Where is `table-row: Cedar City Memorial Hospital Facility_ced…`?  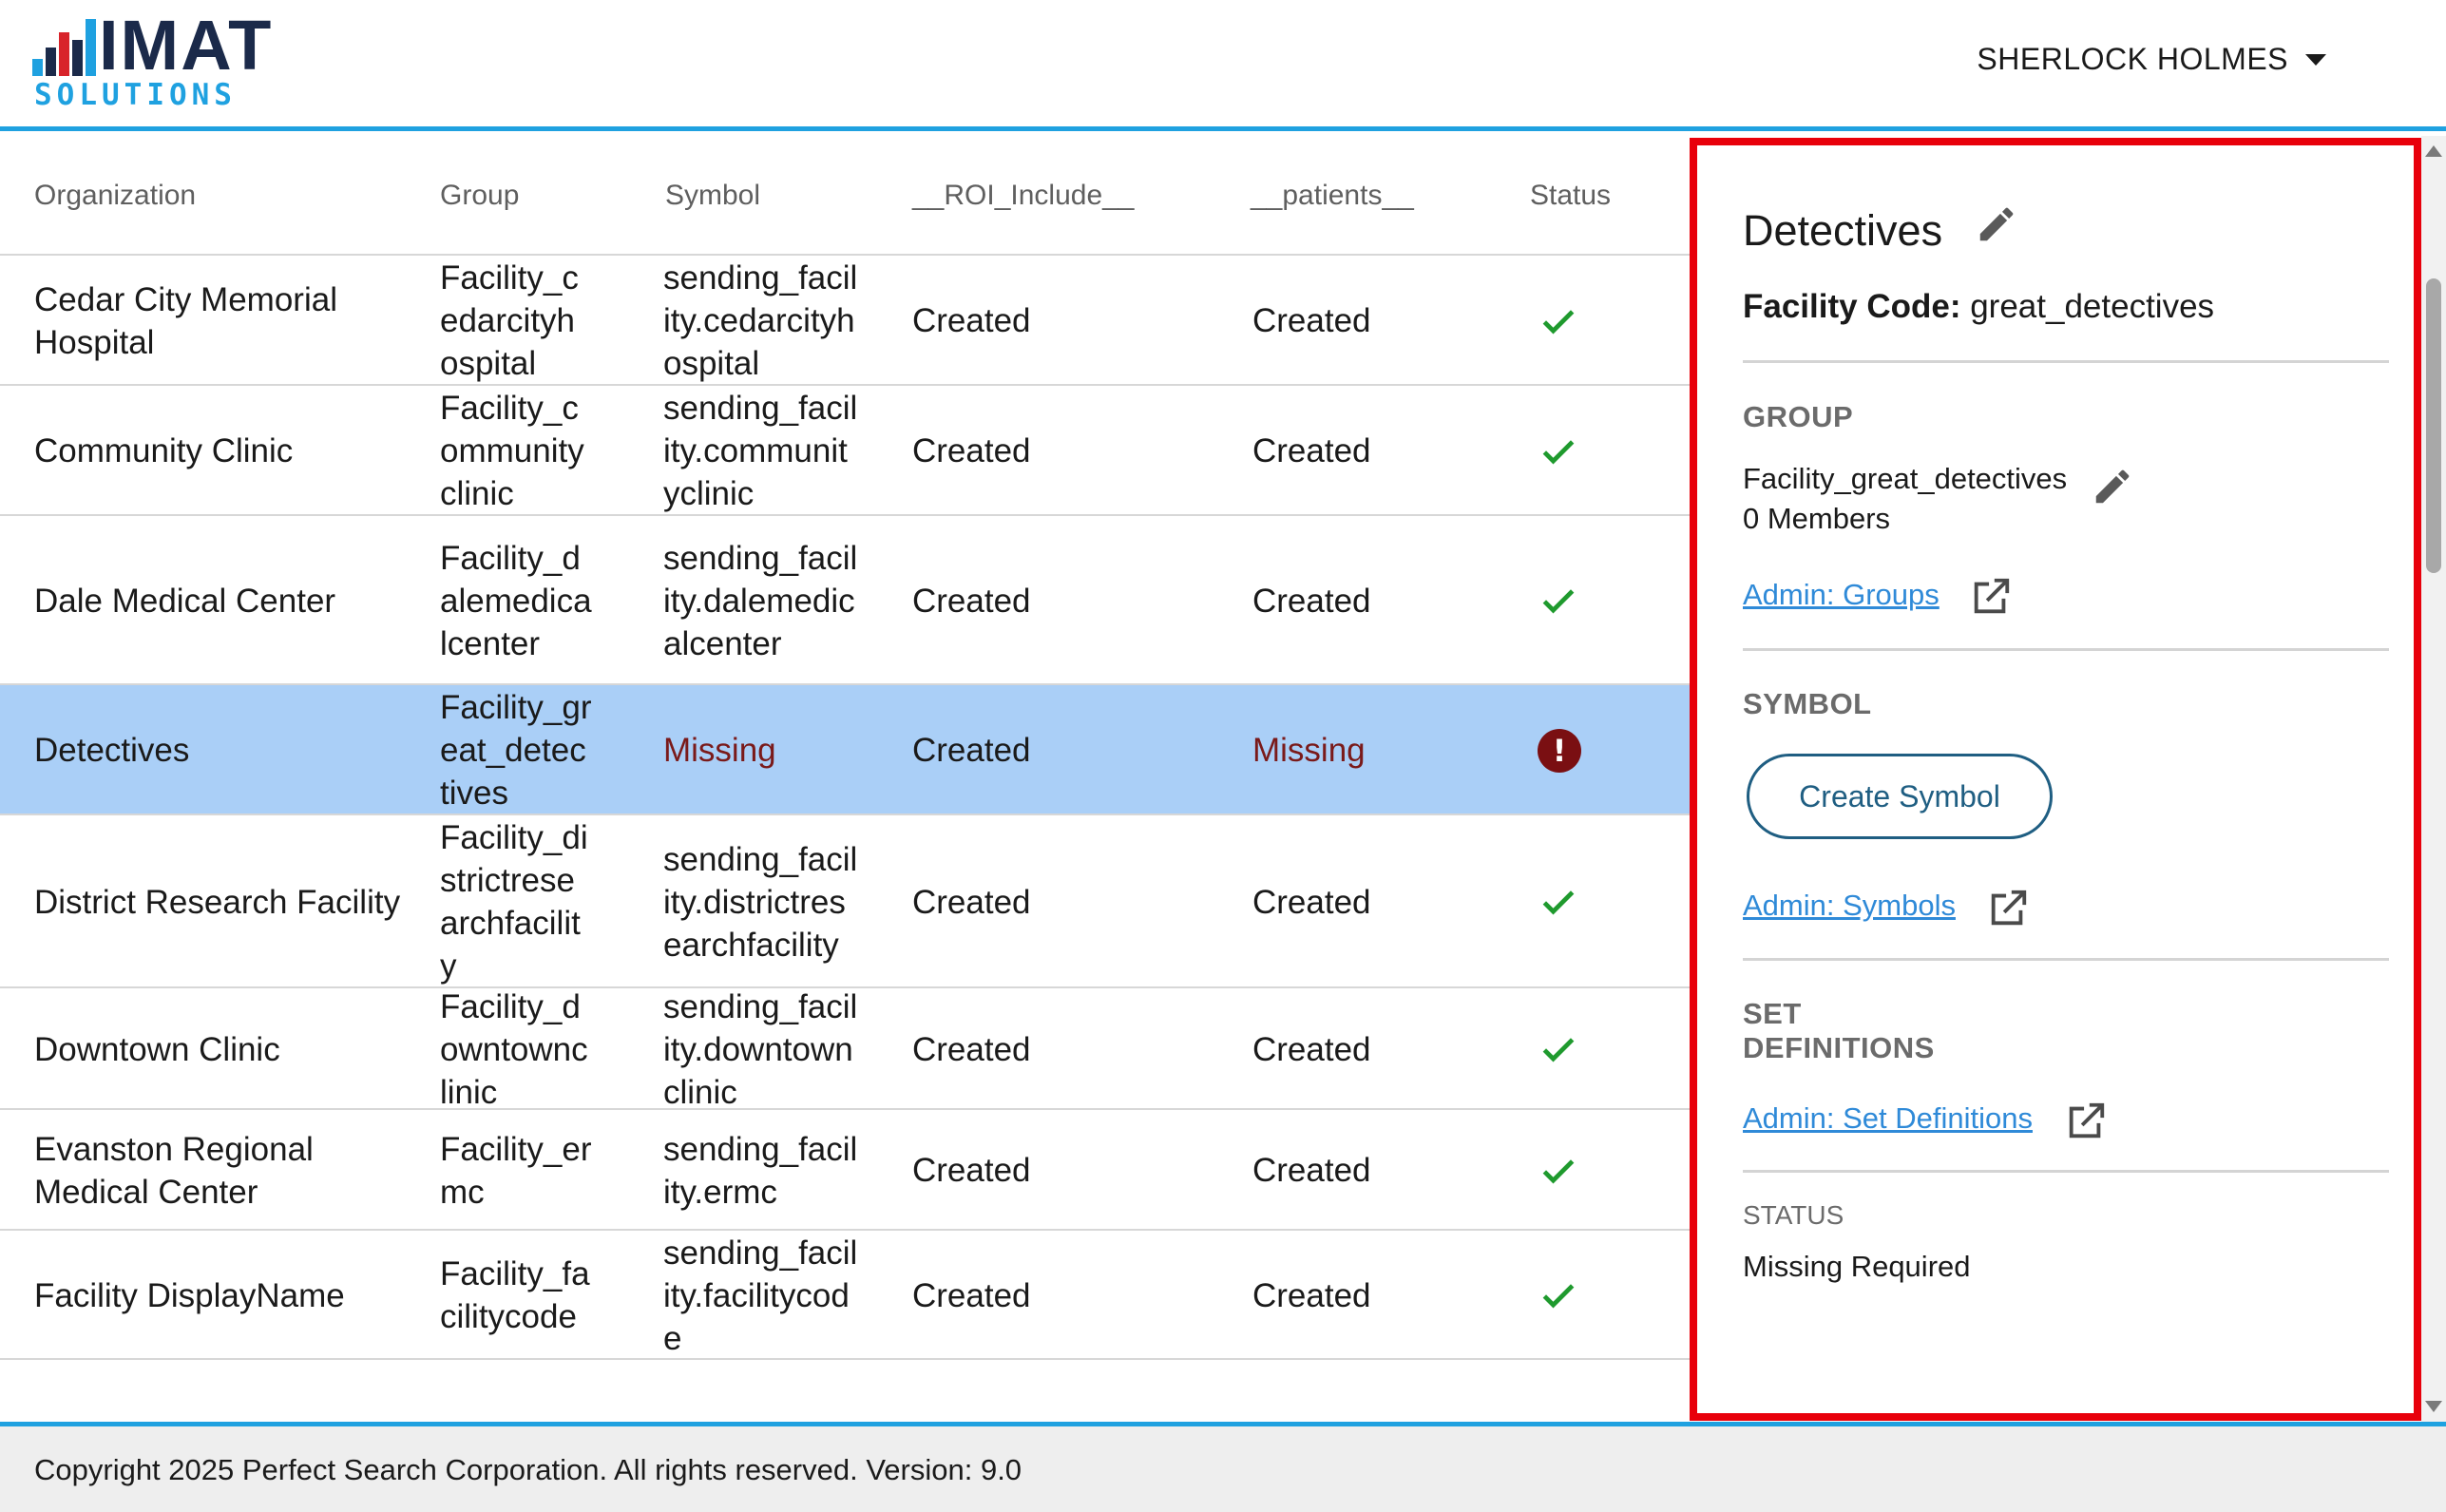
table-row: Cedar City Memorial Hospital Facility_ced… is located at coordinates (845, 321).